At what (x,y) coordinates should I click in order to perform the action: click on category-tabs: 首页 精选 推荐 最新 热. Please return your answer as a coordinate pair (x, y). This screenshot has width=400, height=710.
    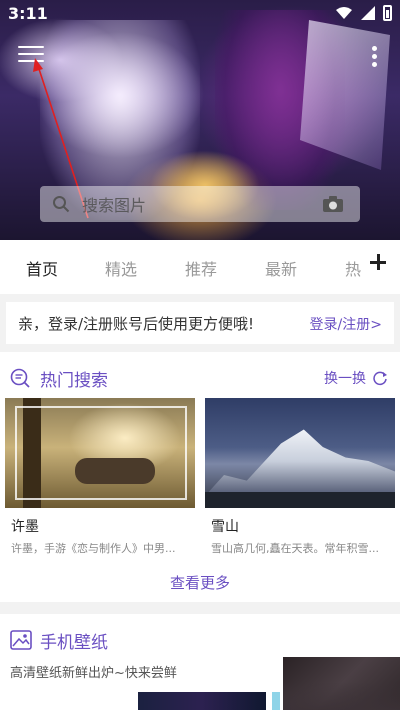
    Looking at the image, I should click on (200, 267).